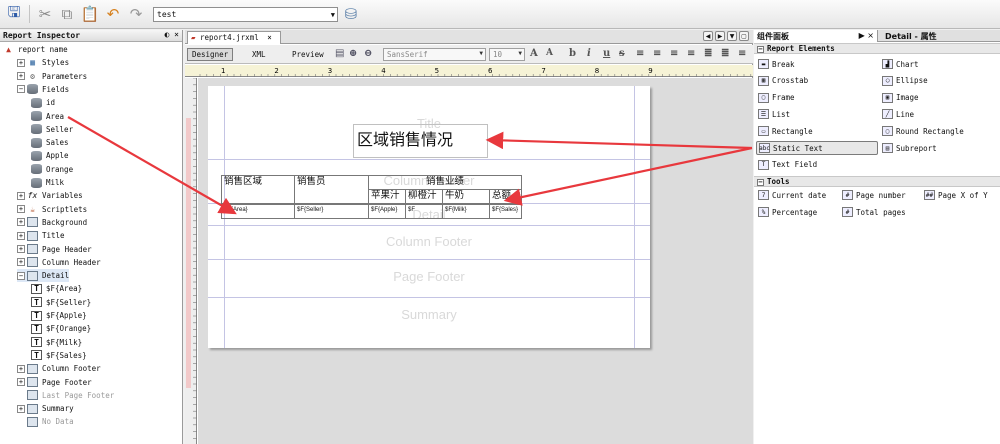  What do you see at coordinates (50, 195) in the screenshot?
I see `tree-item-variables: + fx Variables` at bounding box center [50, 195].